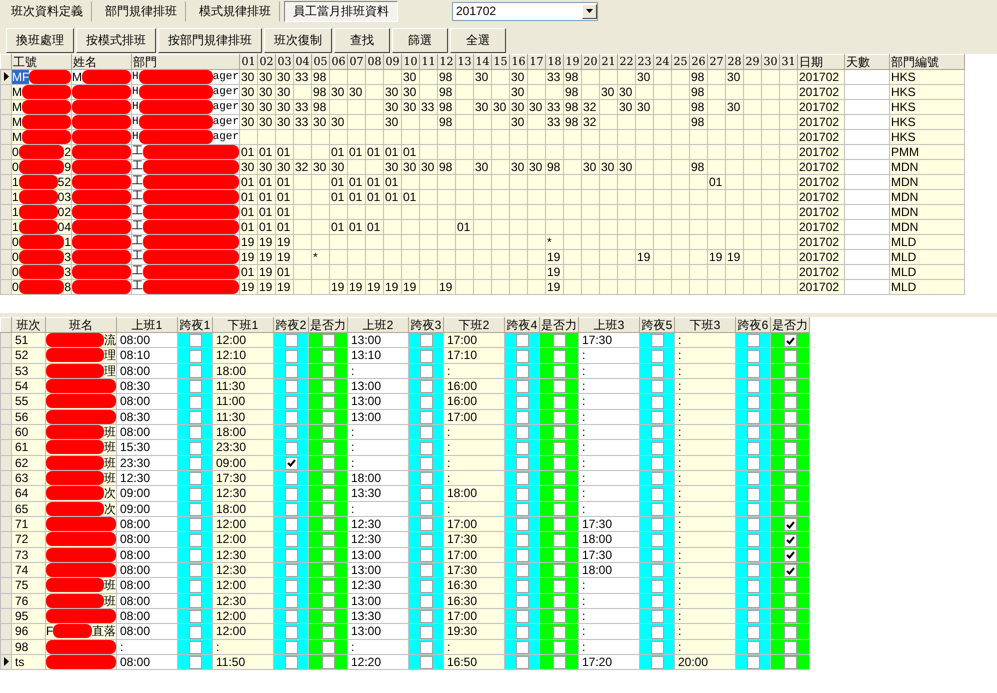 This screenshot has width=997, height=693. I want to click on tab: 班次資料定義, so click(47, 11).